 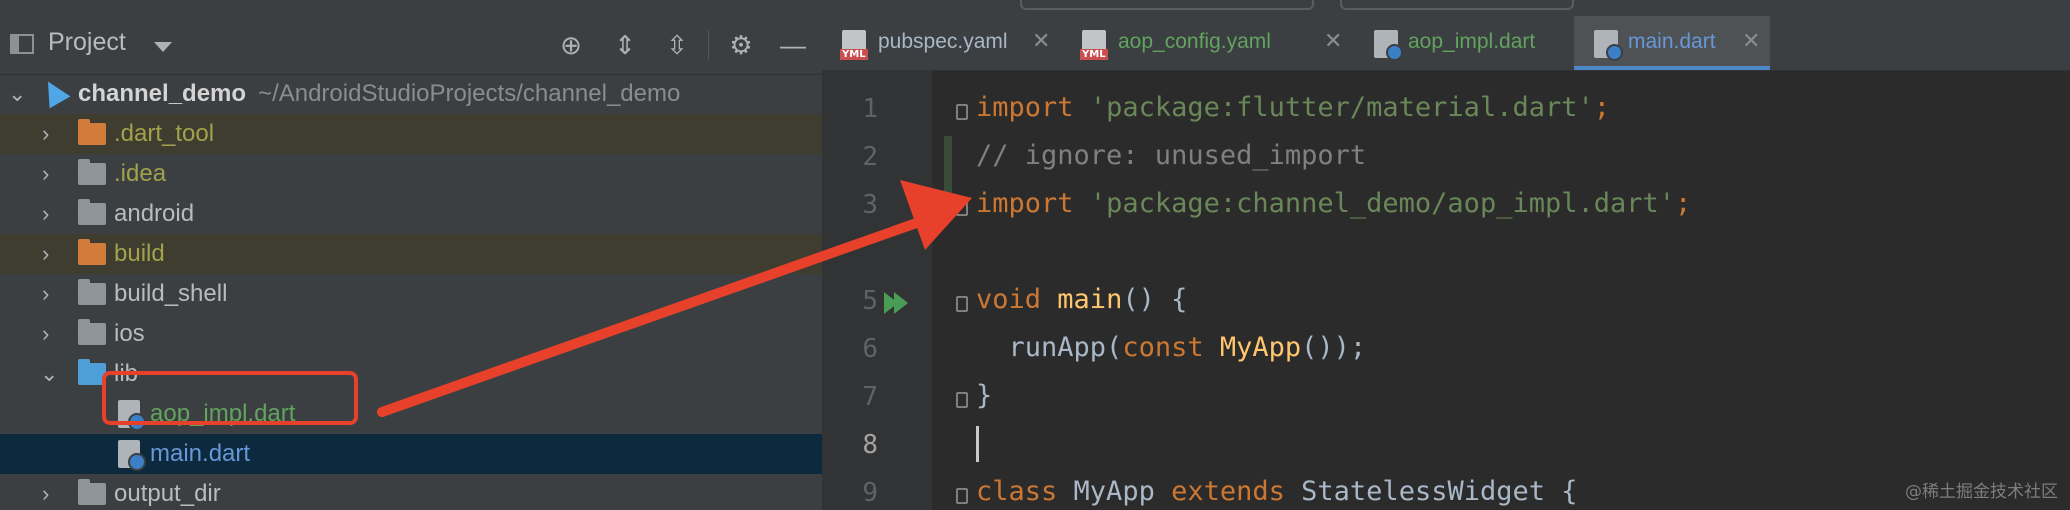 I want to click on tree-item-label: build, so click(x=139, y=253).